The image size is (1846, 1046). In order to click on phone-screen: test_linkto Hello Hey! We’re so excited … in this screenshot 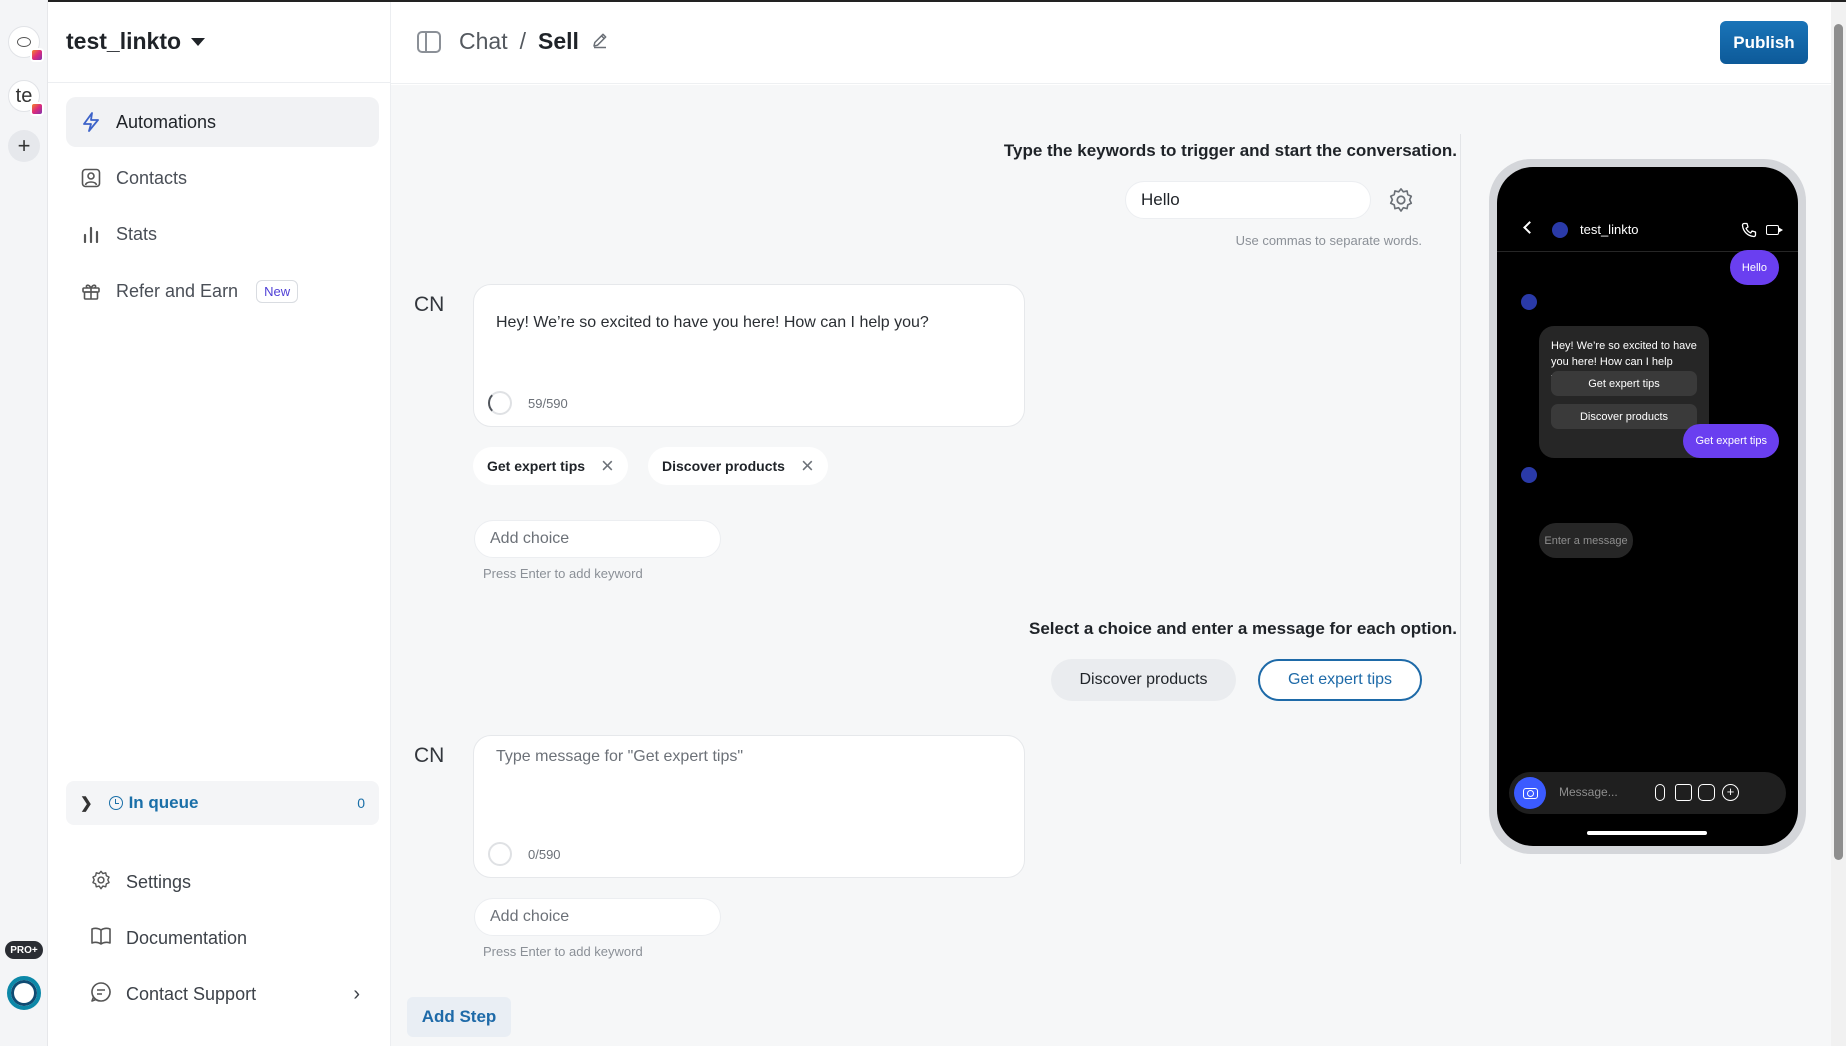, I will do `click(1647, 506)`.